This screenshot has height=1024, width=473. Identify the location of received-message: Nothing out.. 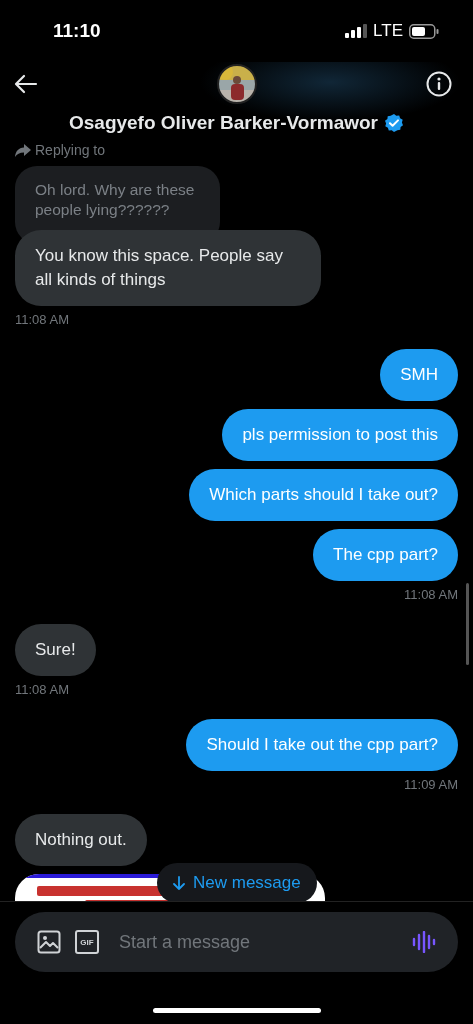
(81, 840).